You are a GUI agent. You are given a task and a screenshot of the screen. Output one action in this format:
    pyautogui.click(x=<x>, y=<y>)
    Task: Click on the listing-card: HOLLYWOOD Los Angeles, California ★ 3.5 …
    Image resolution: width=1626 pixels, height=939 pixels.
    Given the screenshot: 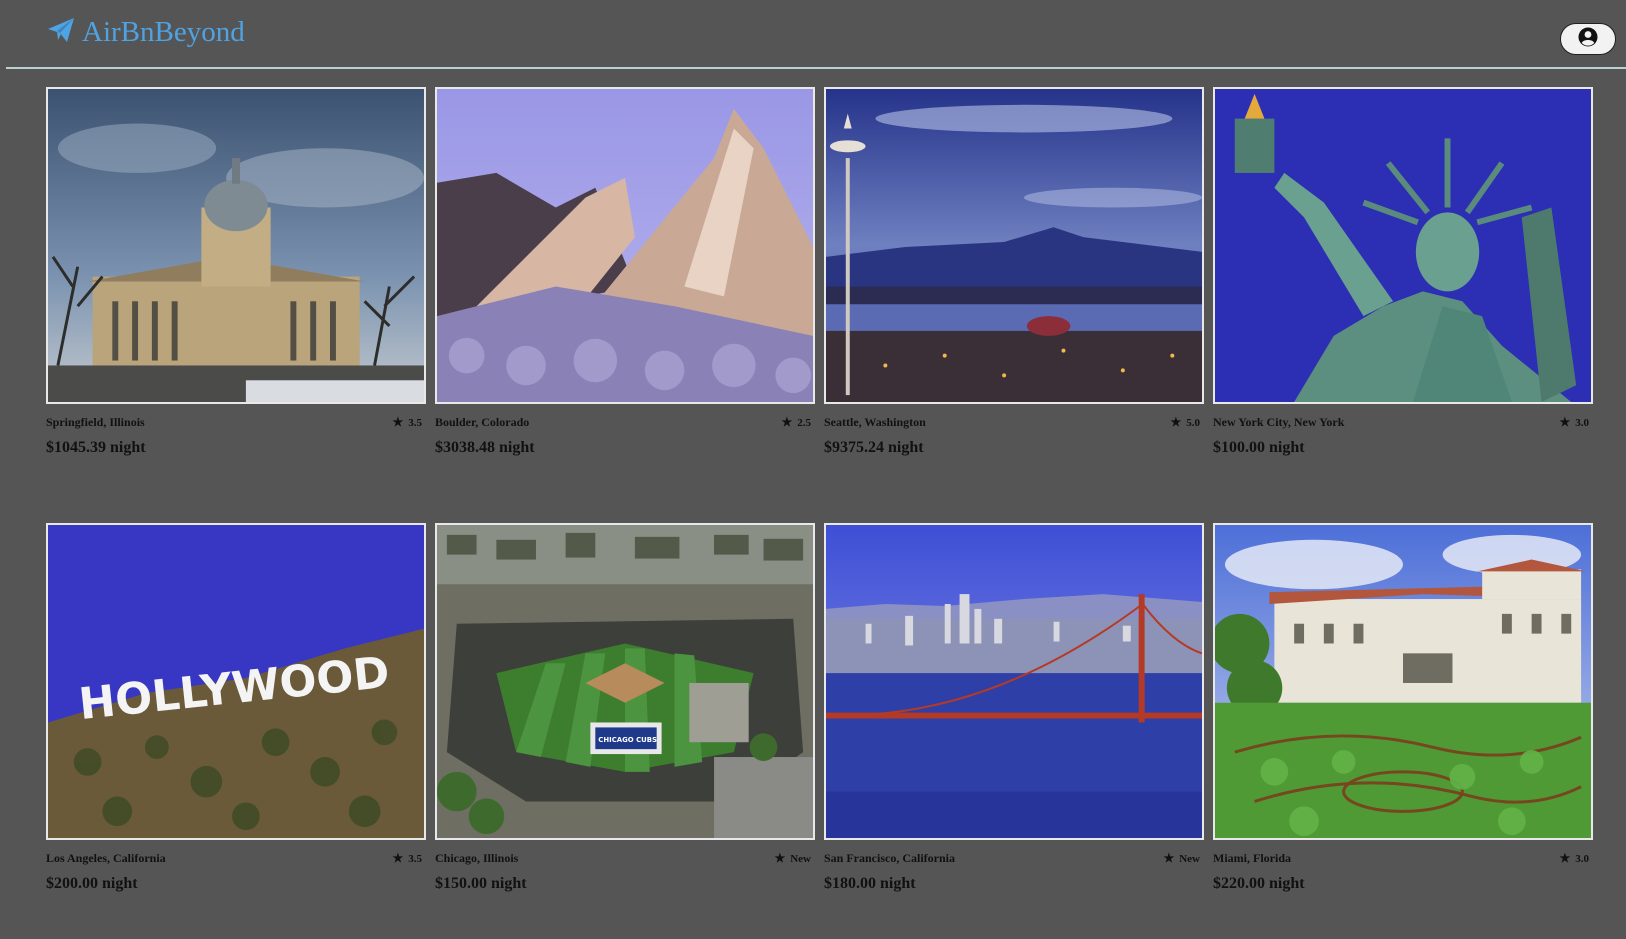 What is the action you would take?
    pyautogui.click(x=236, y=708)
    